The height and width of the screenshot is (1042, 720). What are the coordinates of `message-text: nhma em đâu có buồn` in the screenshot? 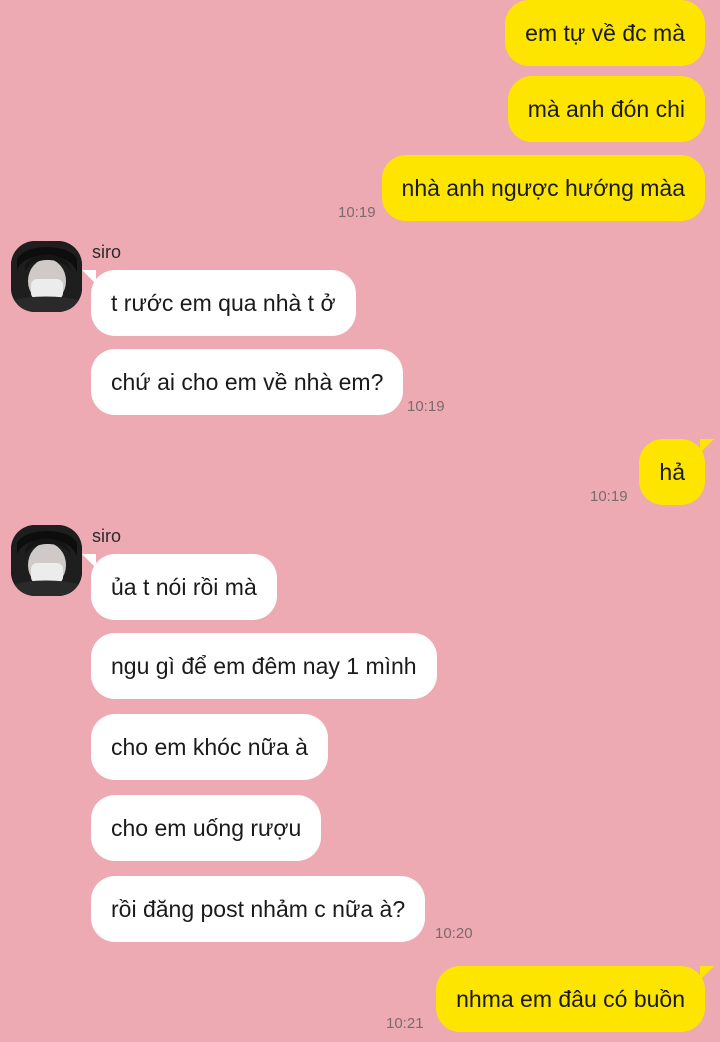 It's located at (570, 998).